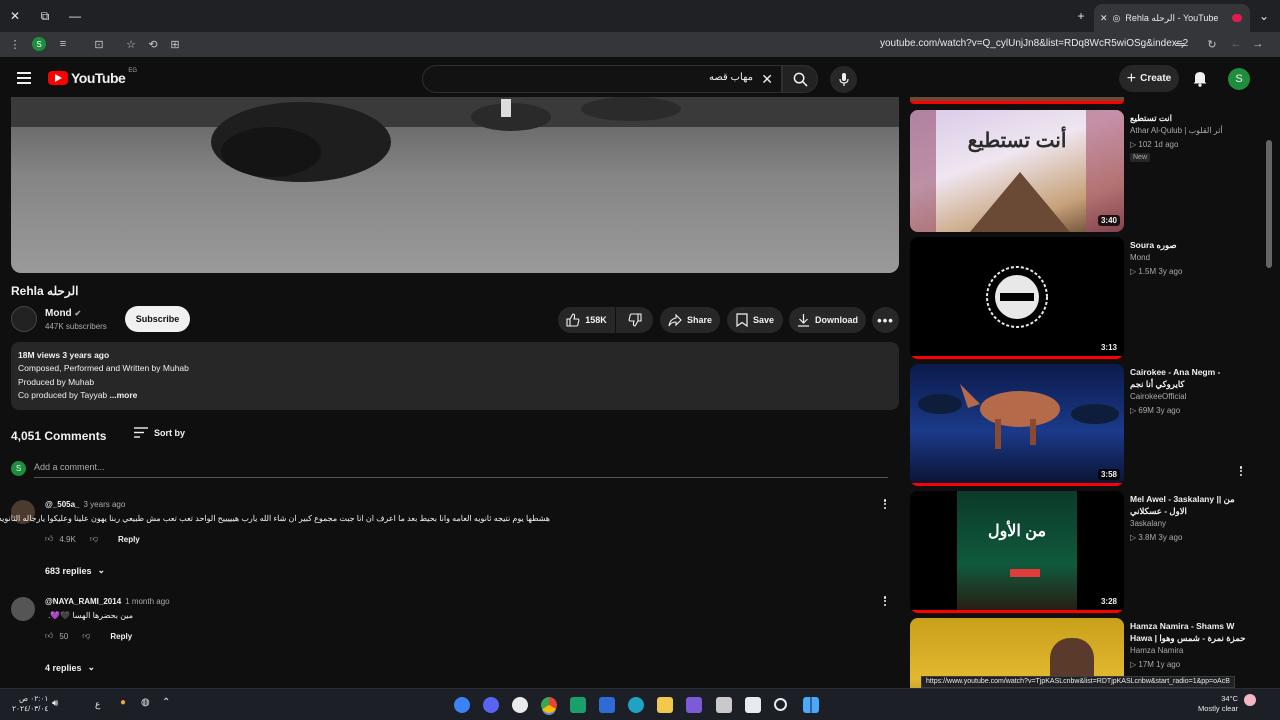 This screenshot has width=1280, height=720. Describe the element at coordinates (586, 320) in the screenshot. I see `like-button: 158K` at that location.